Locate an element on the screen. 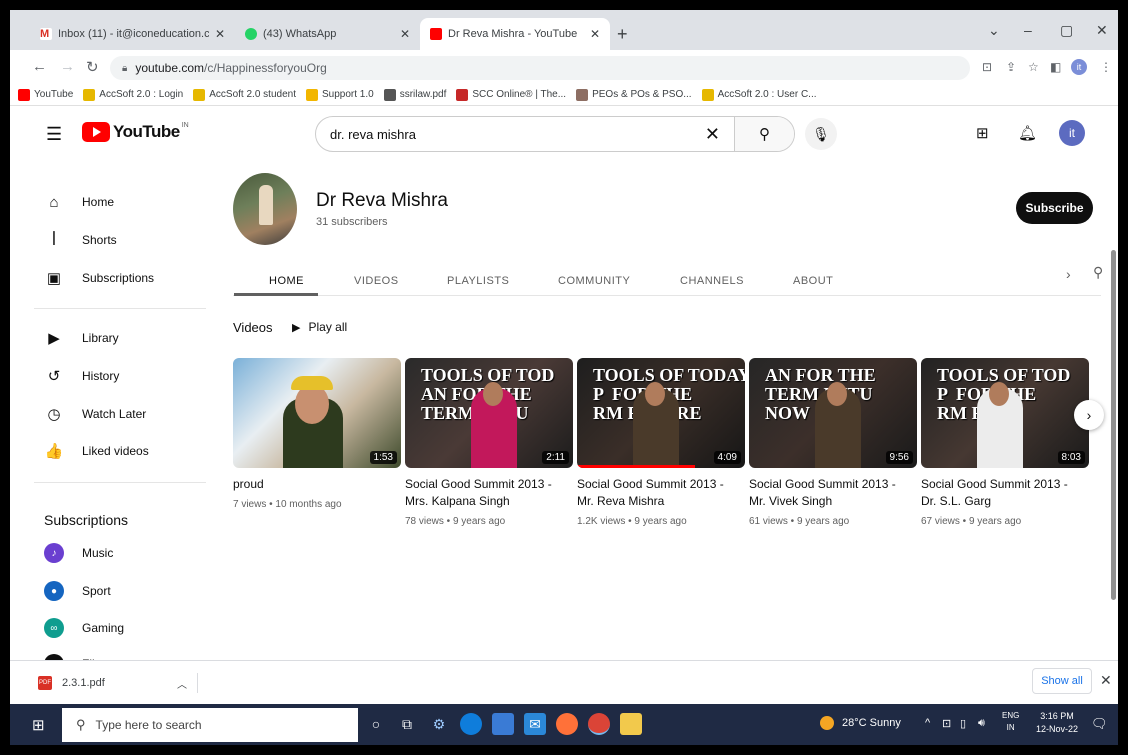 This screenshot has height=755, width=1128. cortana-icon: ○ is located at coordinates (376, 724).